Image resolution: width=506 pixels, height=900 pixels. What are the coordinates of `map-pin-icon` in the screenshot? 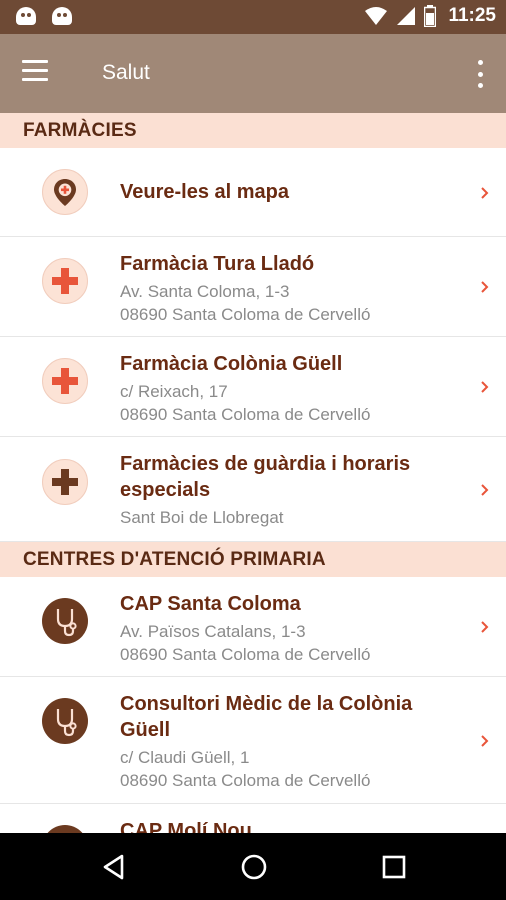 It's located at (65, 192).